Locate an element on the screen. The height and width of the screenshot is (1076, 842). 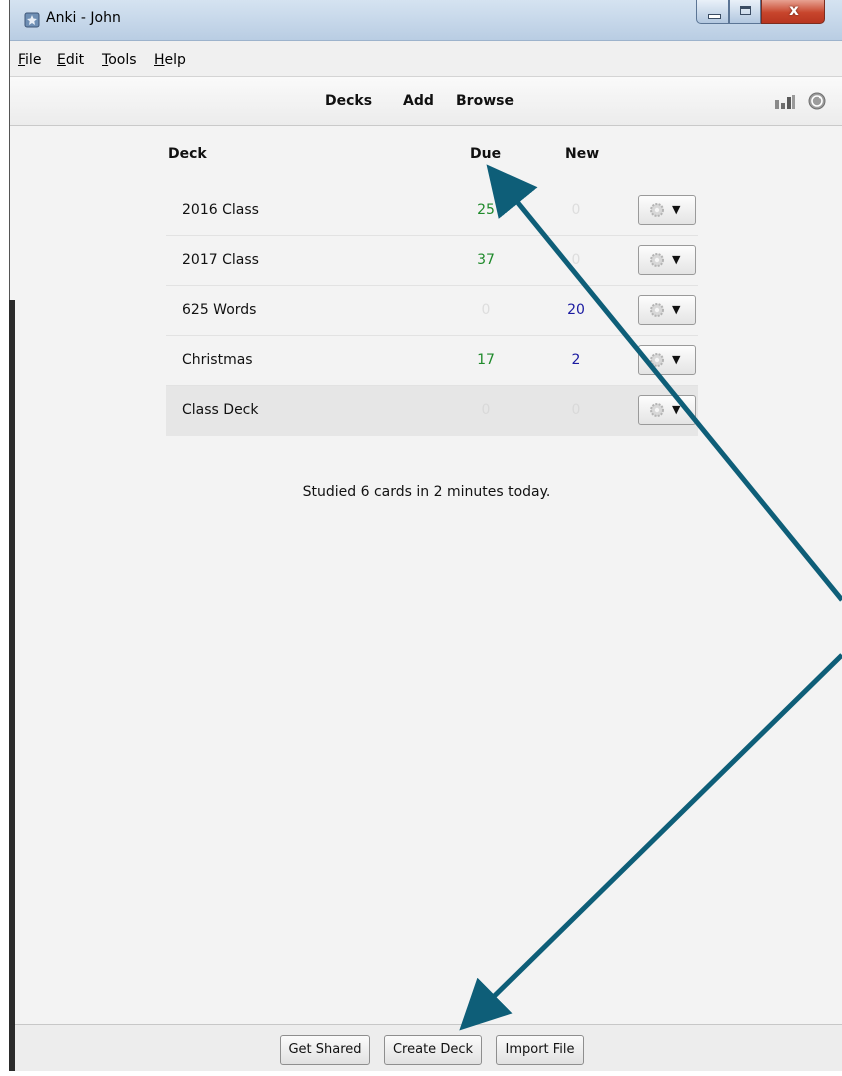
import-file-button: Import File is located at coordinates (540, 1050).